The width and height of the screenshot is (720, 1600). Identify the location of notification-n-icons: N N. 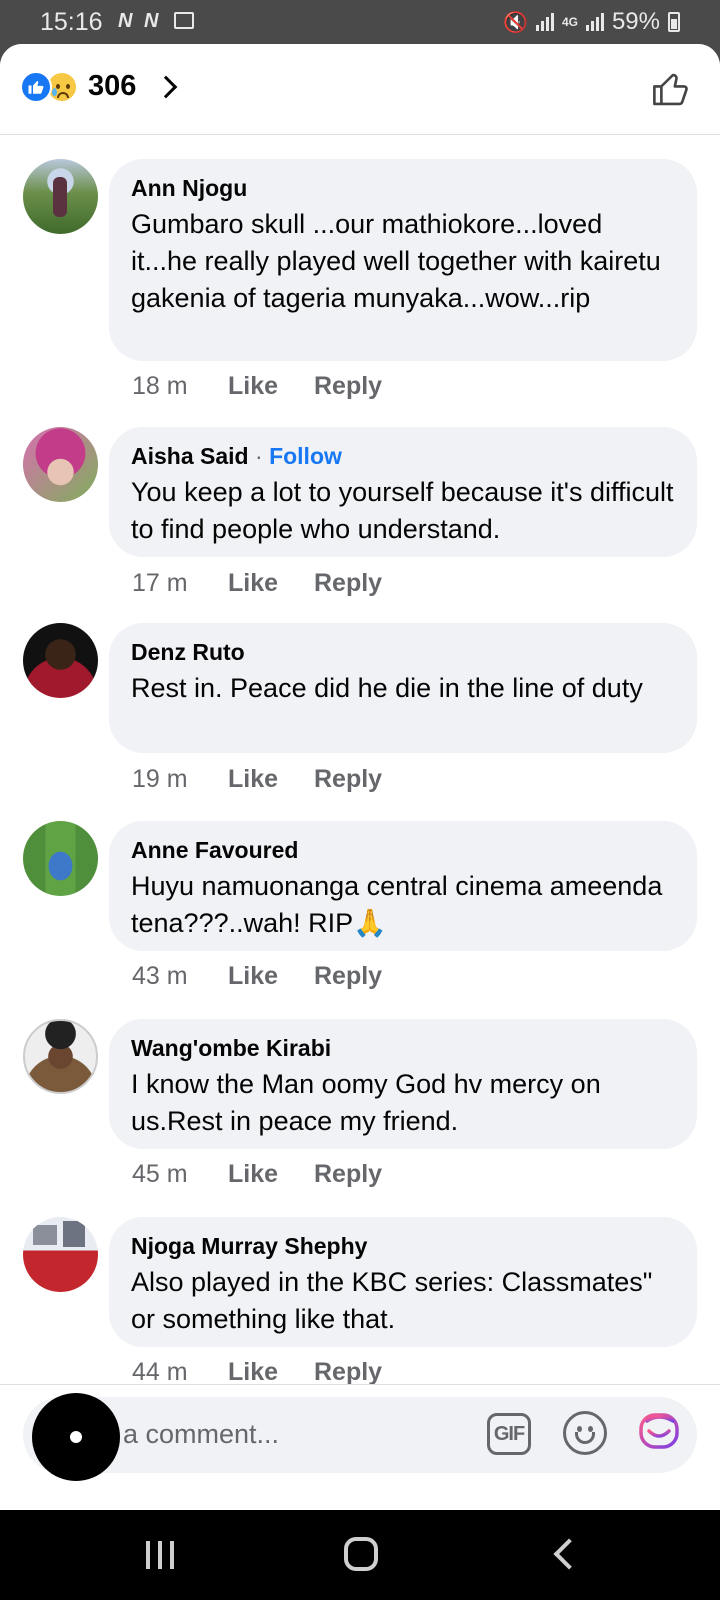
(140, 21).